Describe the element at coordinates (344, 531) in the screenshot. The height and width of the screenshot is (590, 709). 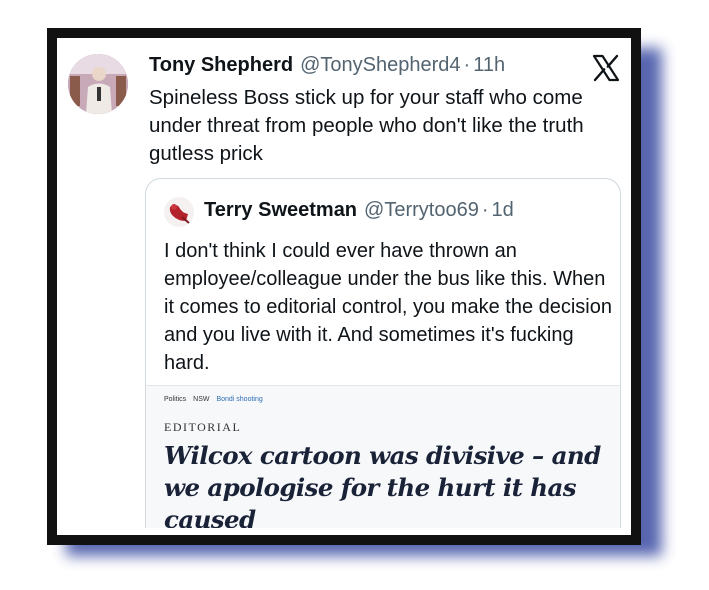
I see `frame-bottom-strip` at that location.